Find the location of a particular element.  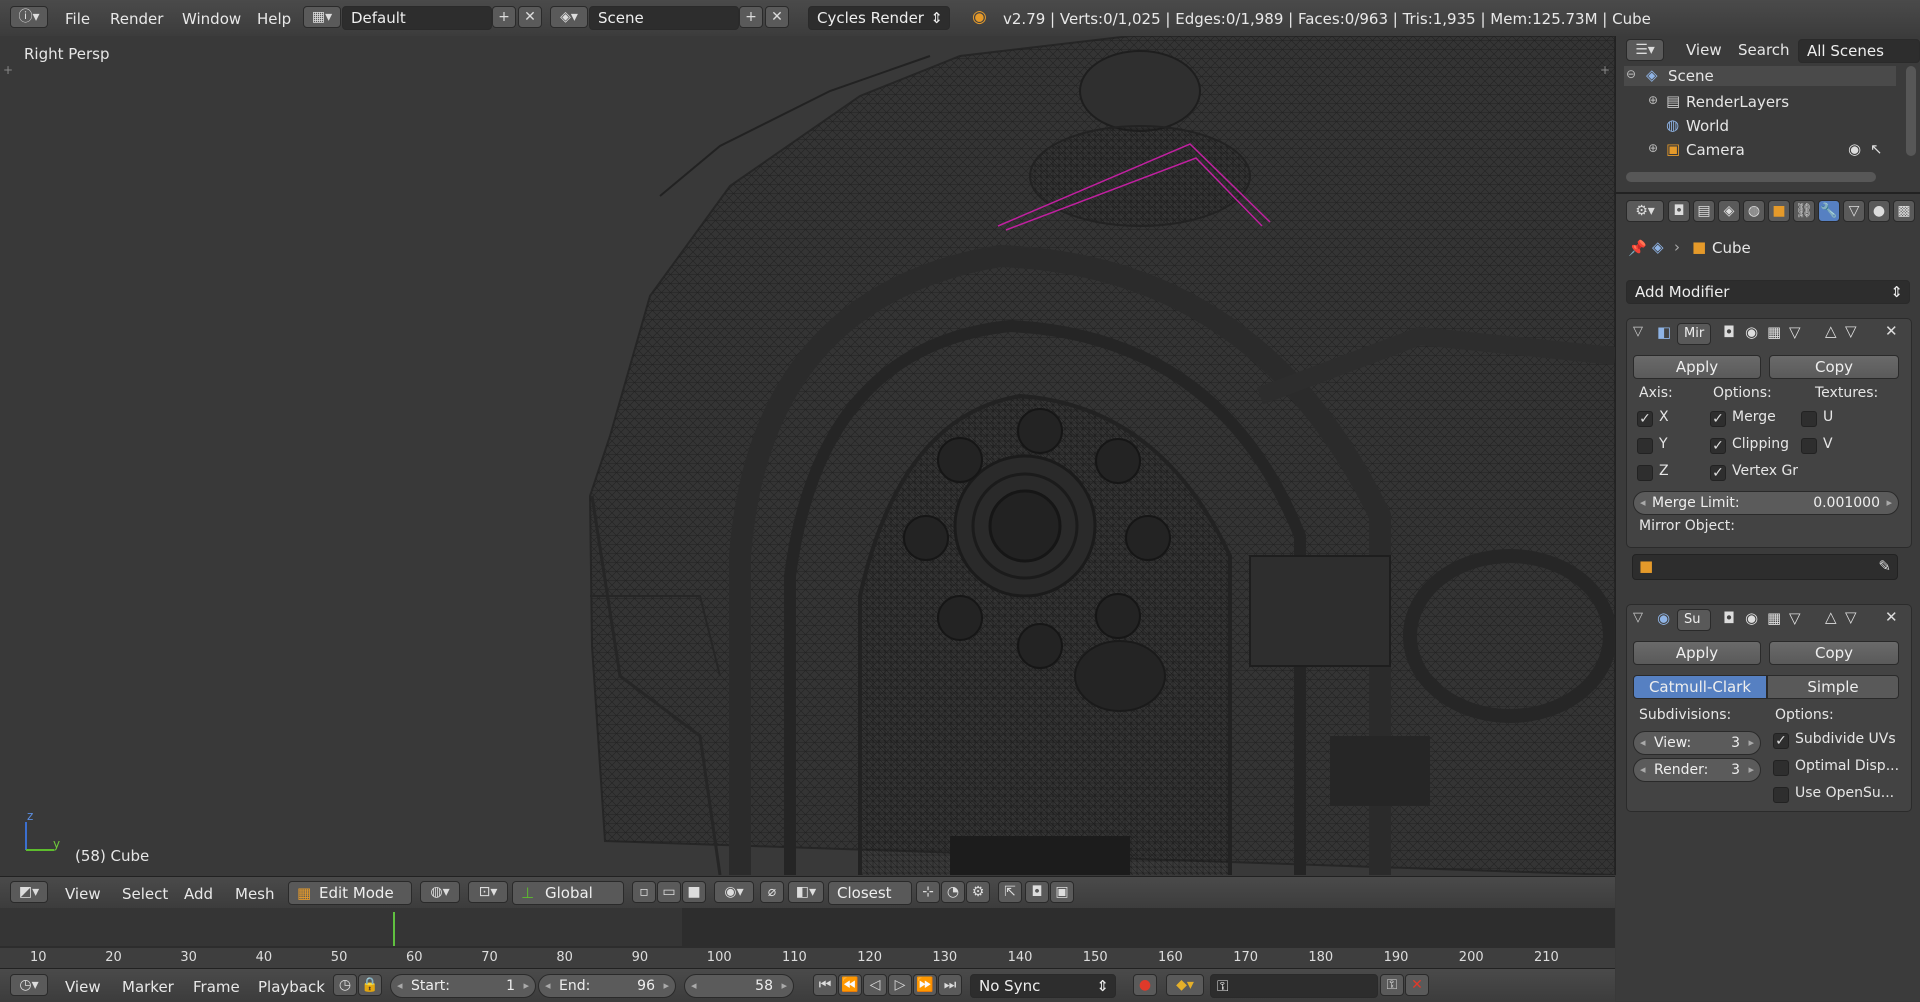

proportional-edit-icon: ◉▾ is located at coordinates (734, 892).